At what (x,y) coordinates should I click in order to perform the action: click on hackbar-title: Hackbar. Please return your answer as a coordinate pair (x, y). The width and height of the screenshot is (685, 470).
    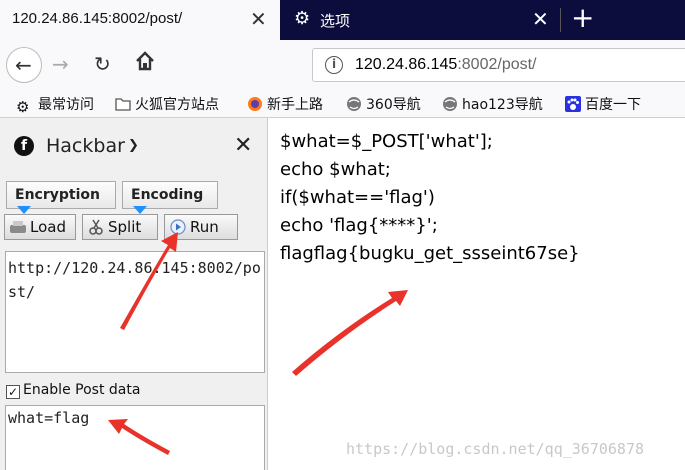
    Looking at the image, I should click on (85, 146).